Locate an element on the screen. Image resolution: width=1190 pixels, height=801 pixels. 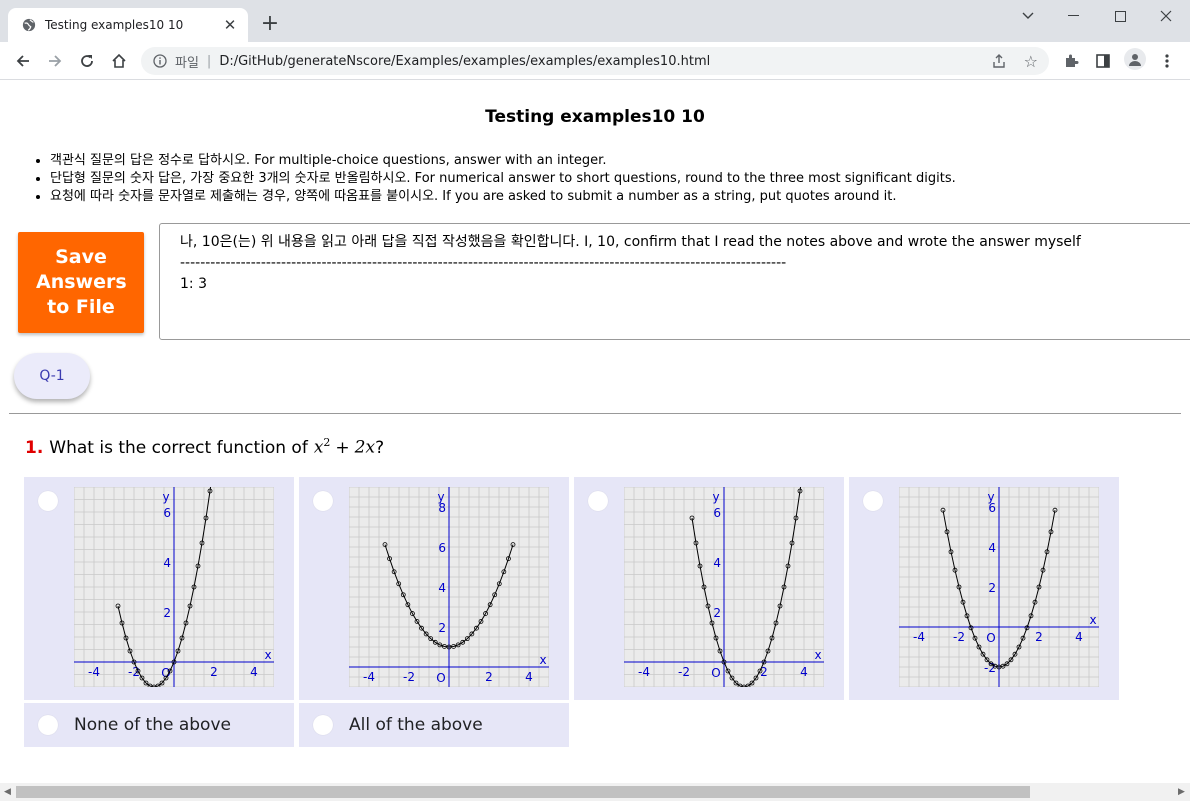
reload-icon is located at coordinates (87, 61).